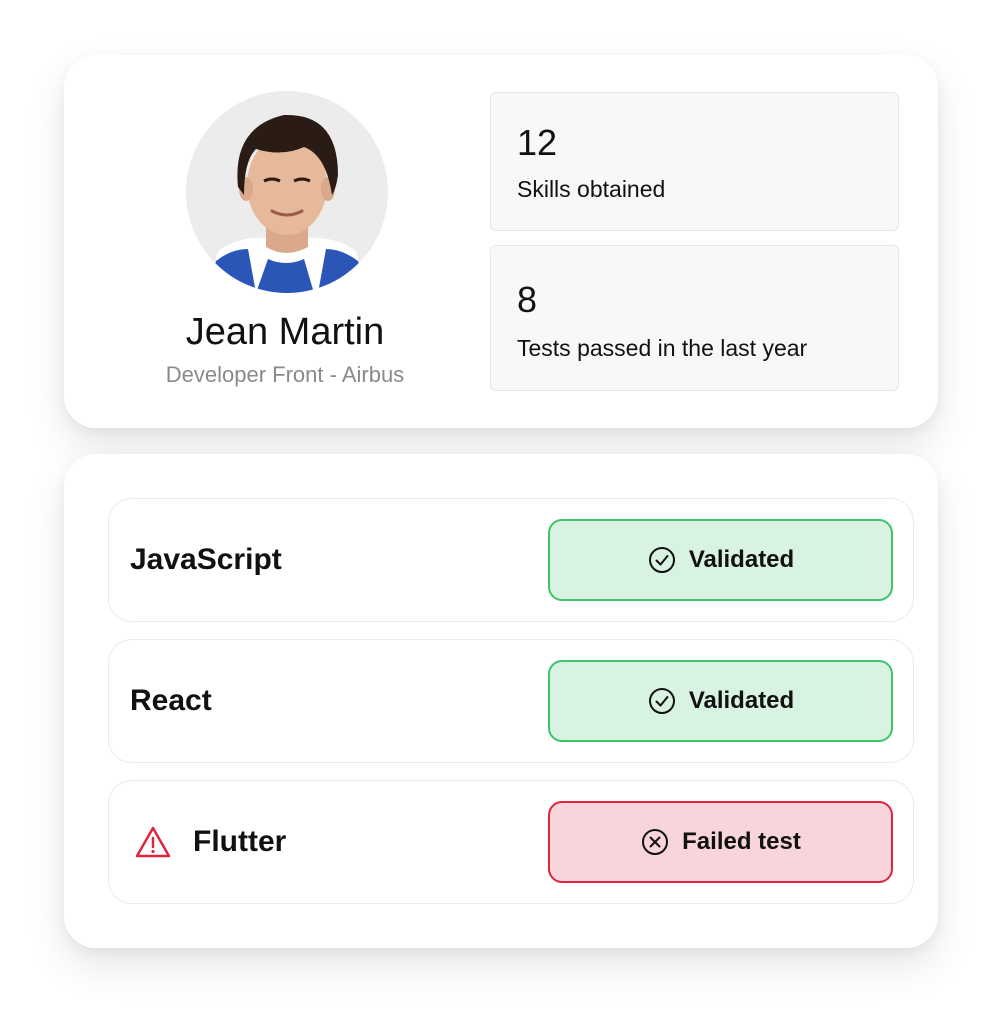 This screenshot has height=1024, width=1003. Describe the element at coordinates (285, 332) in the screenshot. I see `profile-name: Jean Martin` at that location.